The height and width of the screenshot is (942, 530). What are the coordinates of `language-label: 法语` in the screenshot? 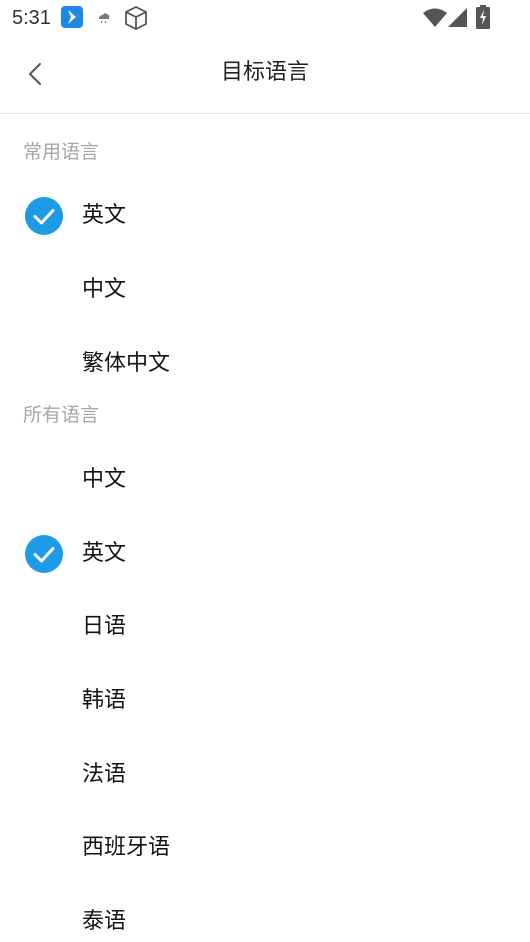 It's located at (104, 774).